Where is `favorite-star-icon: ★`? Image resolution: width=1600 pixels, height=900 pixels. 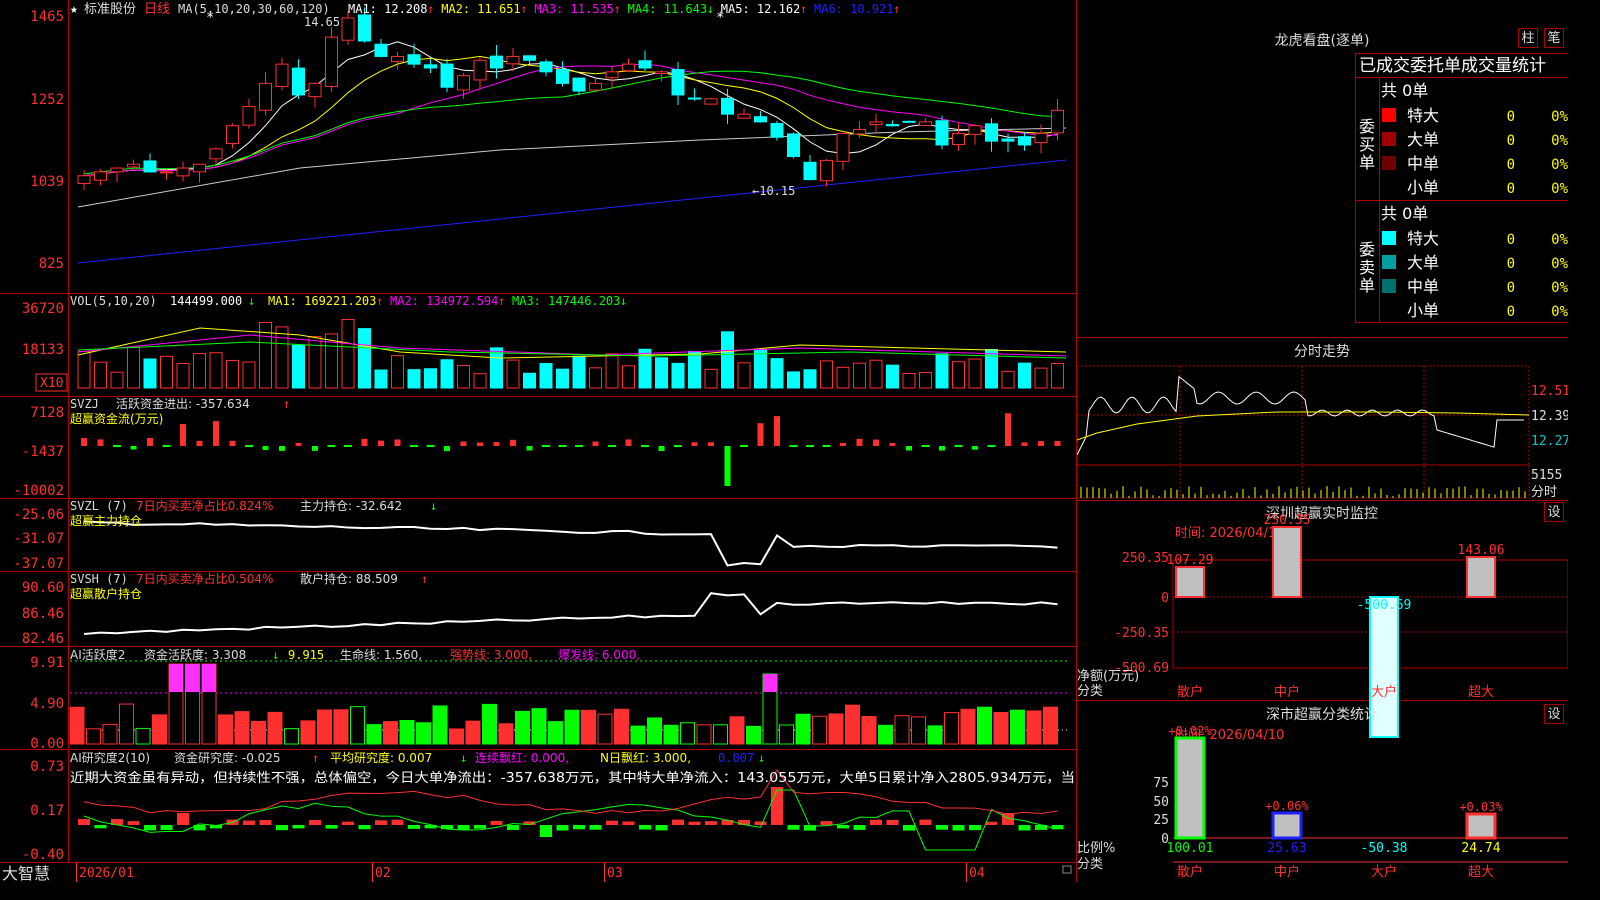
favorite-star-icon: ★ is located at coordinates (74, 9).